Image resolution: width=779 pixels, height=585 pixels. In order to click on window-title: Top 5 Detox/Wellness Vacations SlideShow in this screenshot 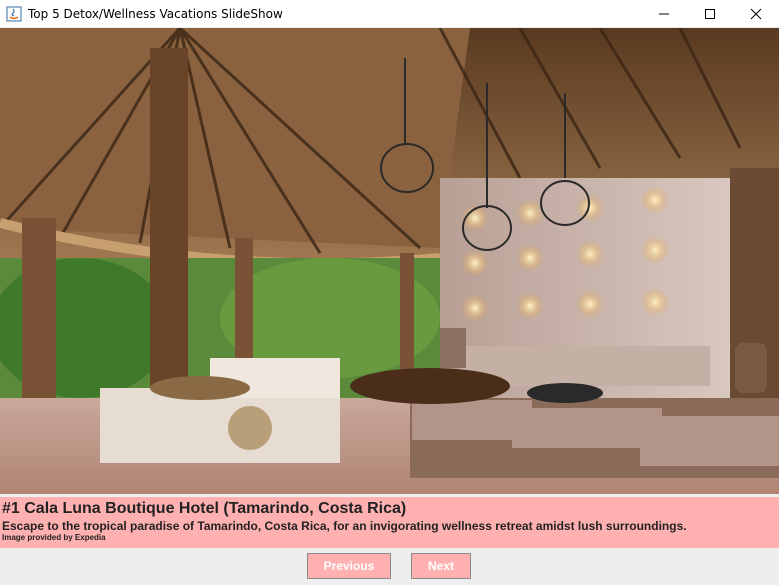, I will do `click(155, 13)`.